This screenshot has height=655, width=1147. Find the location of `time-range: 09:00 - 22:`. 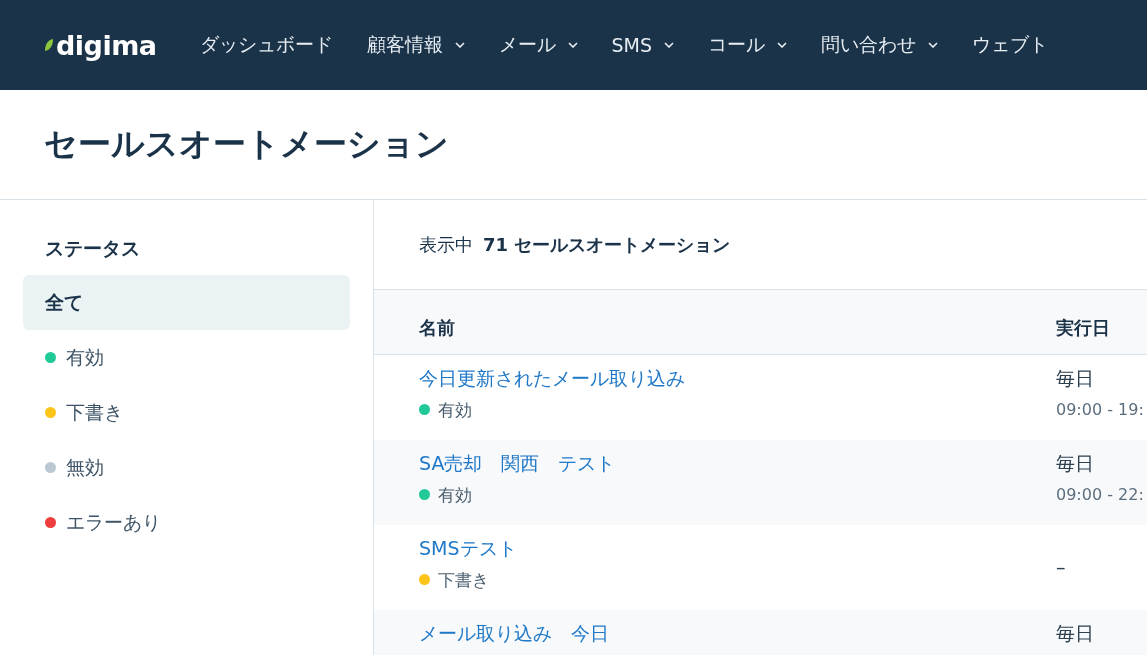

time-range: 09:00 - 22: is located at coordinates (1100, 494).